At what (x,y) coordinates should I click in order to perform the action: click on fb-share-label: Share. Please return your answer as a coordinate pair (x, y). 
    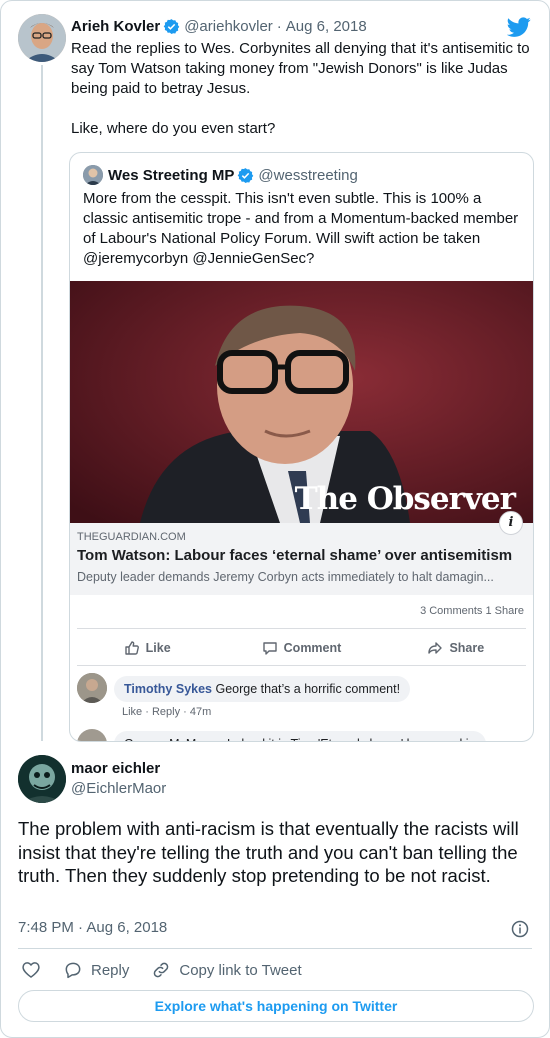
    Looking at the image, I should click on (467, 648).